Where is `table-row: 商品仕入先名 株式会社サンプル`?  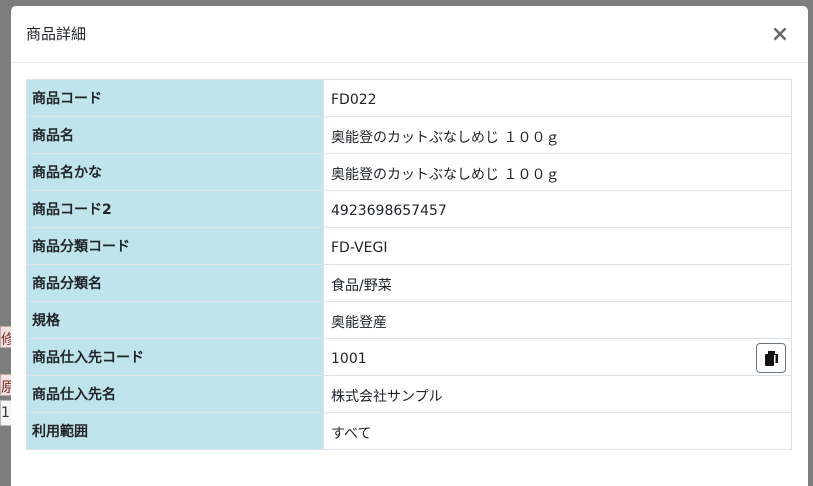 table-row: 商品仕入先名 株式会社サンプル is located at coordinates (409, 394).